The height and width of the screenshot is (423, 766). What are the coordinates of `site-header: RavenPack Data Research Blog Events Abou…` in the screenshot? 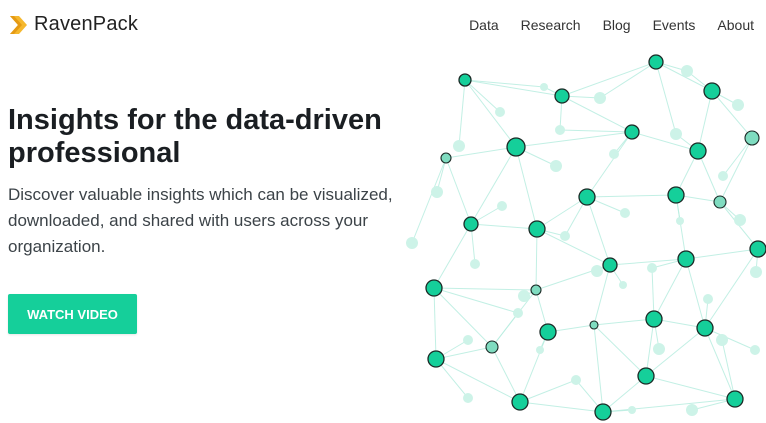 It's located at (383, 26).